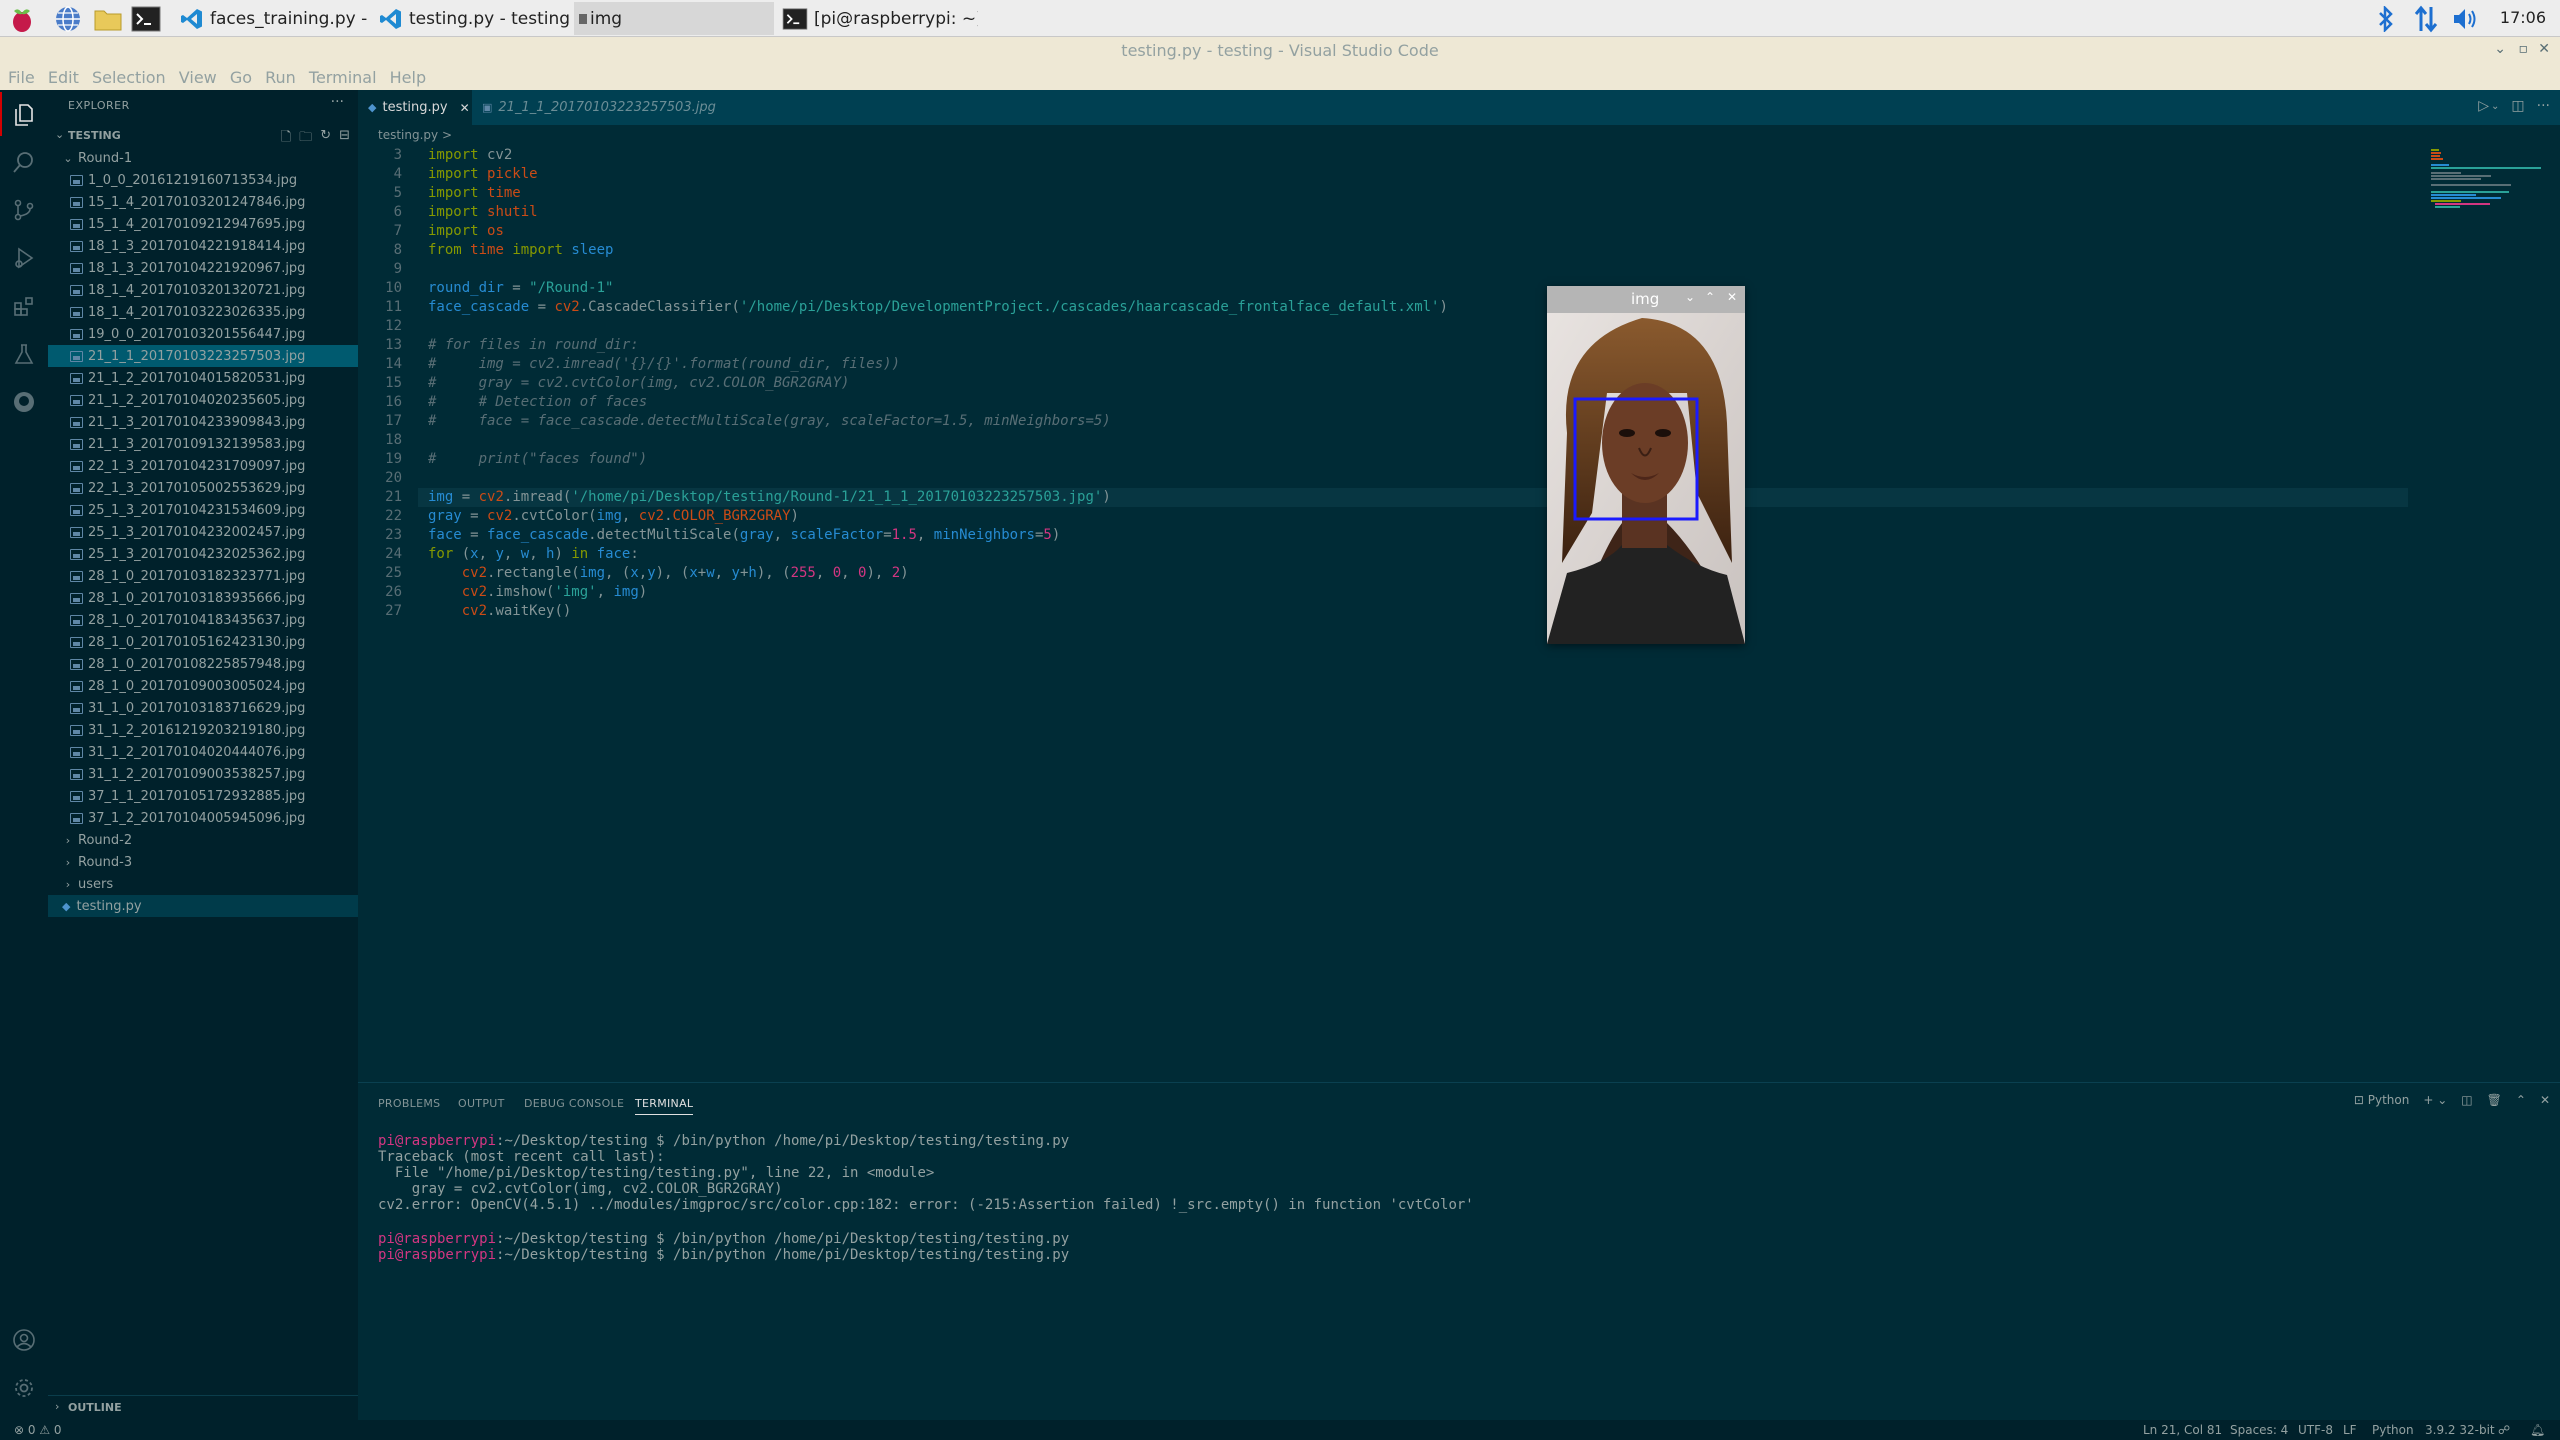 This screenshot has width=2560, height=1440. What do you see at coordinates (203, 730) in the screenshot?
I see `tree-file-item: 31_1_2_20161219203219180.jpg` at bounding box center [203, 730].